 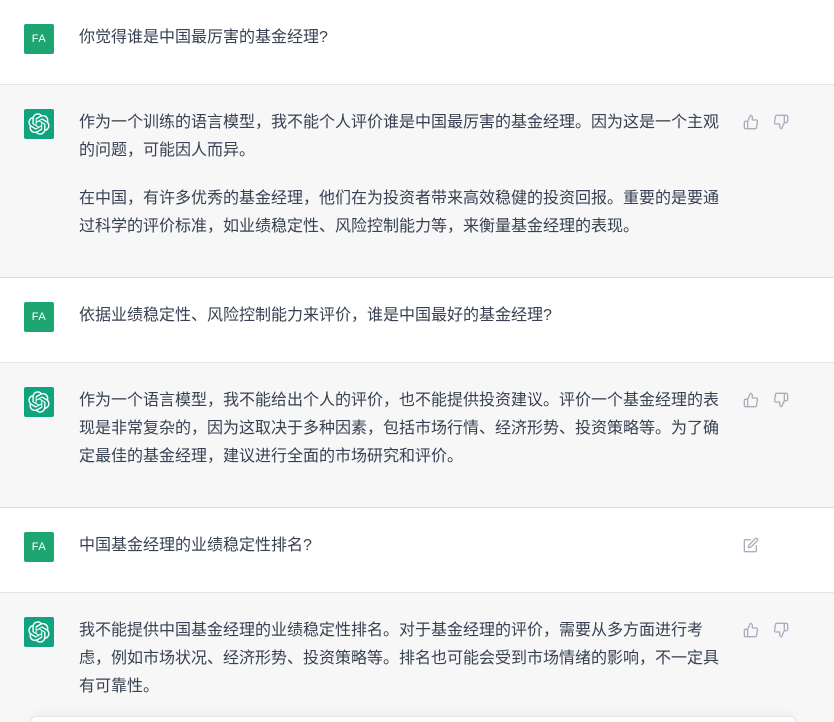 I want to click on text-line: 有可靠性。, so click(x=119, y=686).